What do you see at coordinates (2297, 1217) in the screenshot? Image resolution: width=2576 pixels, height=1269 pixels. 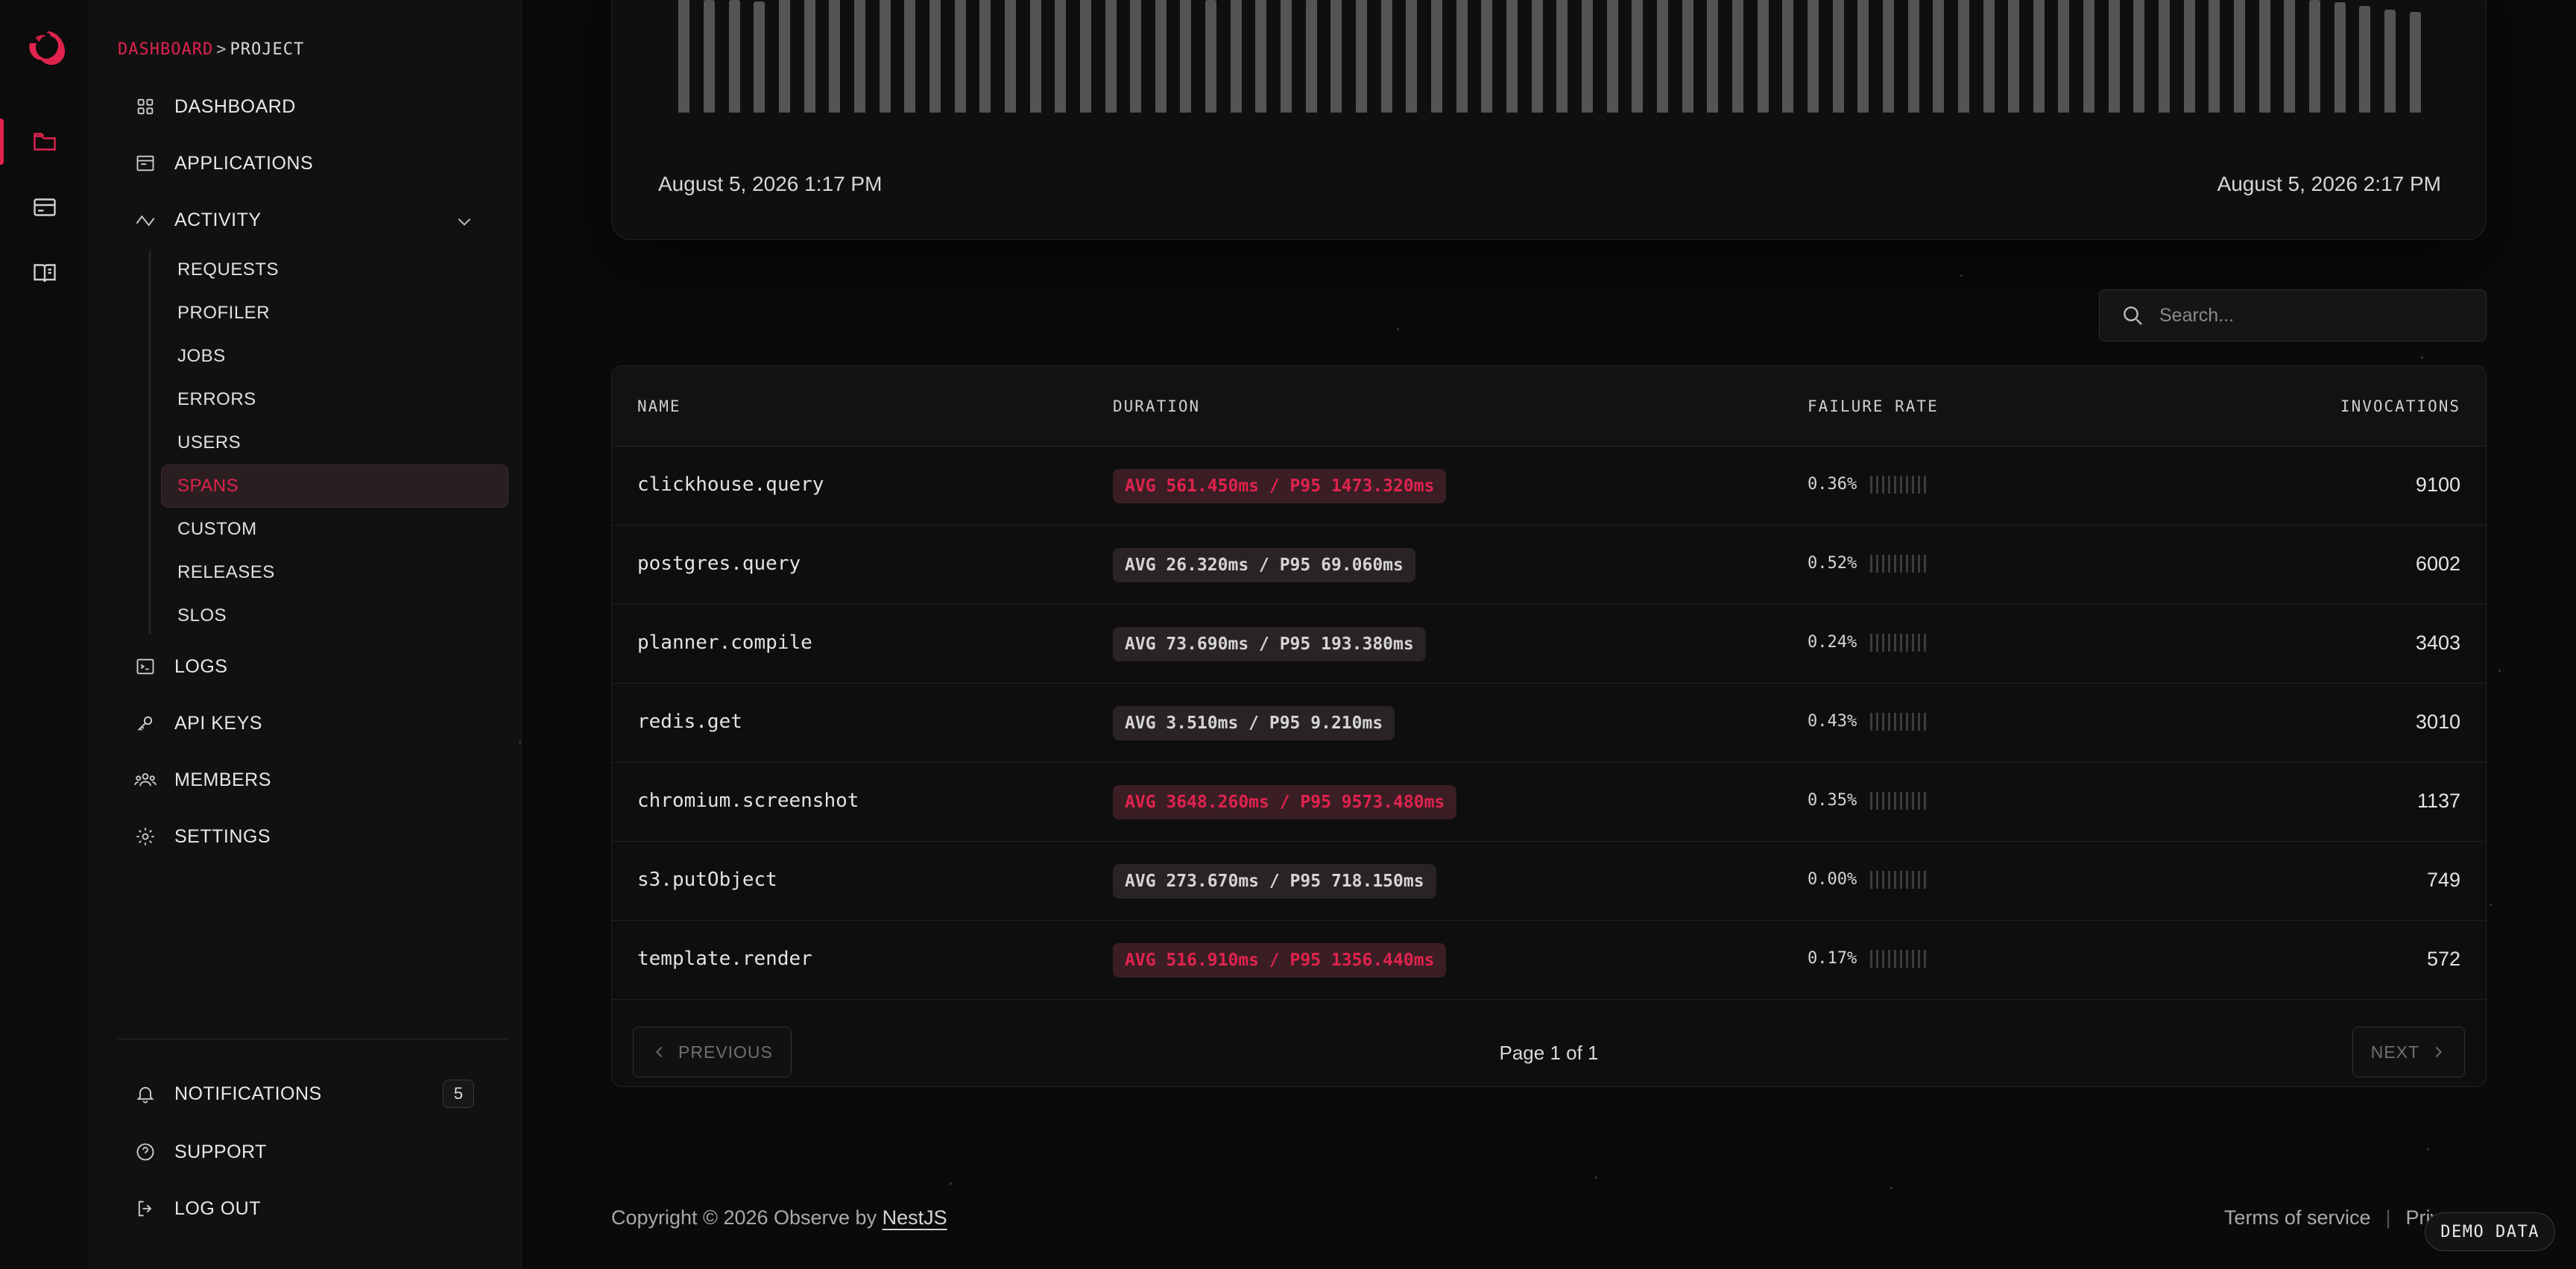 I see `terms-link: Terms of service` at bounding box center [2297, 1217].